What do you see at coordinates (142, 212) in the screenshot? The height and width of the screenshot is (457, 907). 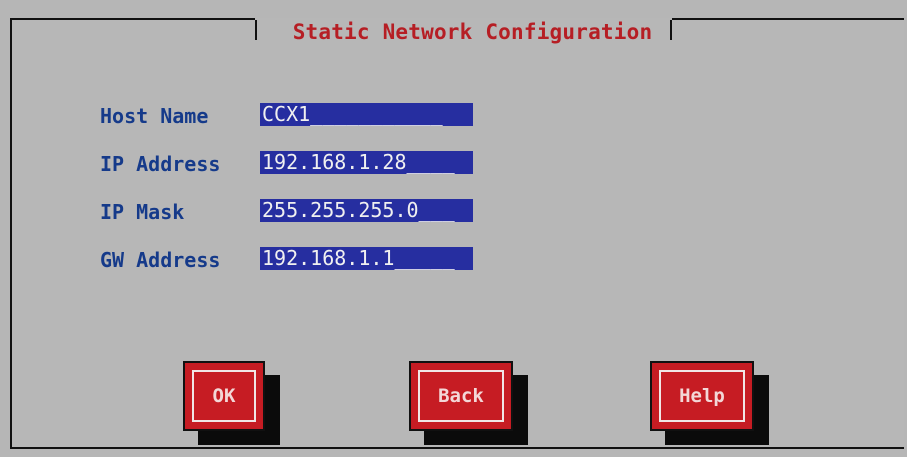 I see `ip-mask-label: IP Mask` at bounding box center [142, 212].